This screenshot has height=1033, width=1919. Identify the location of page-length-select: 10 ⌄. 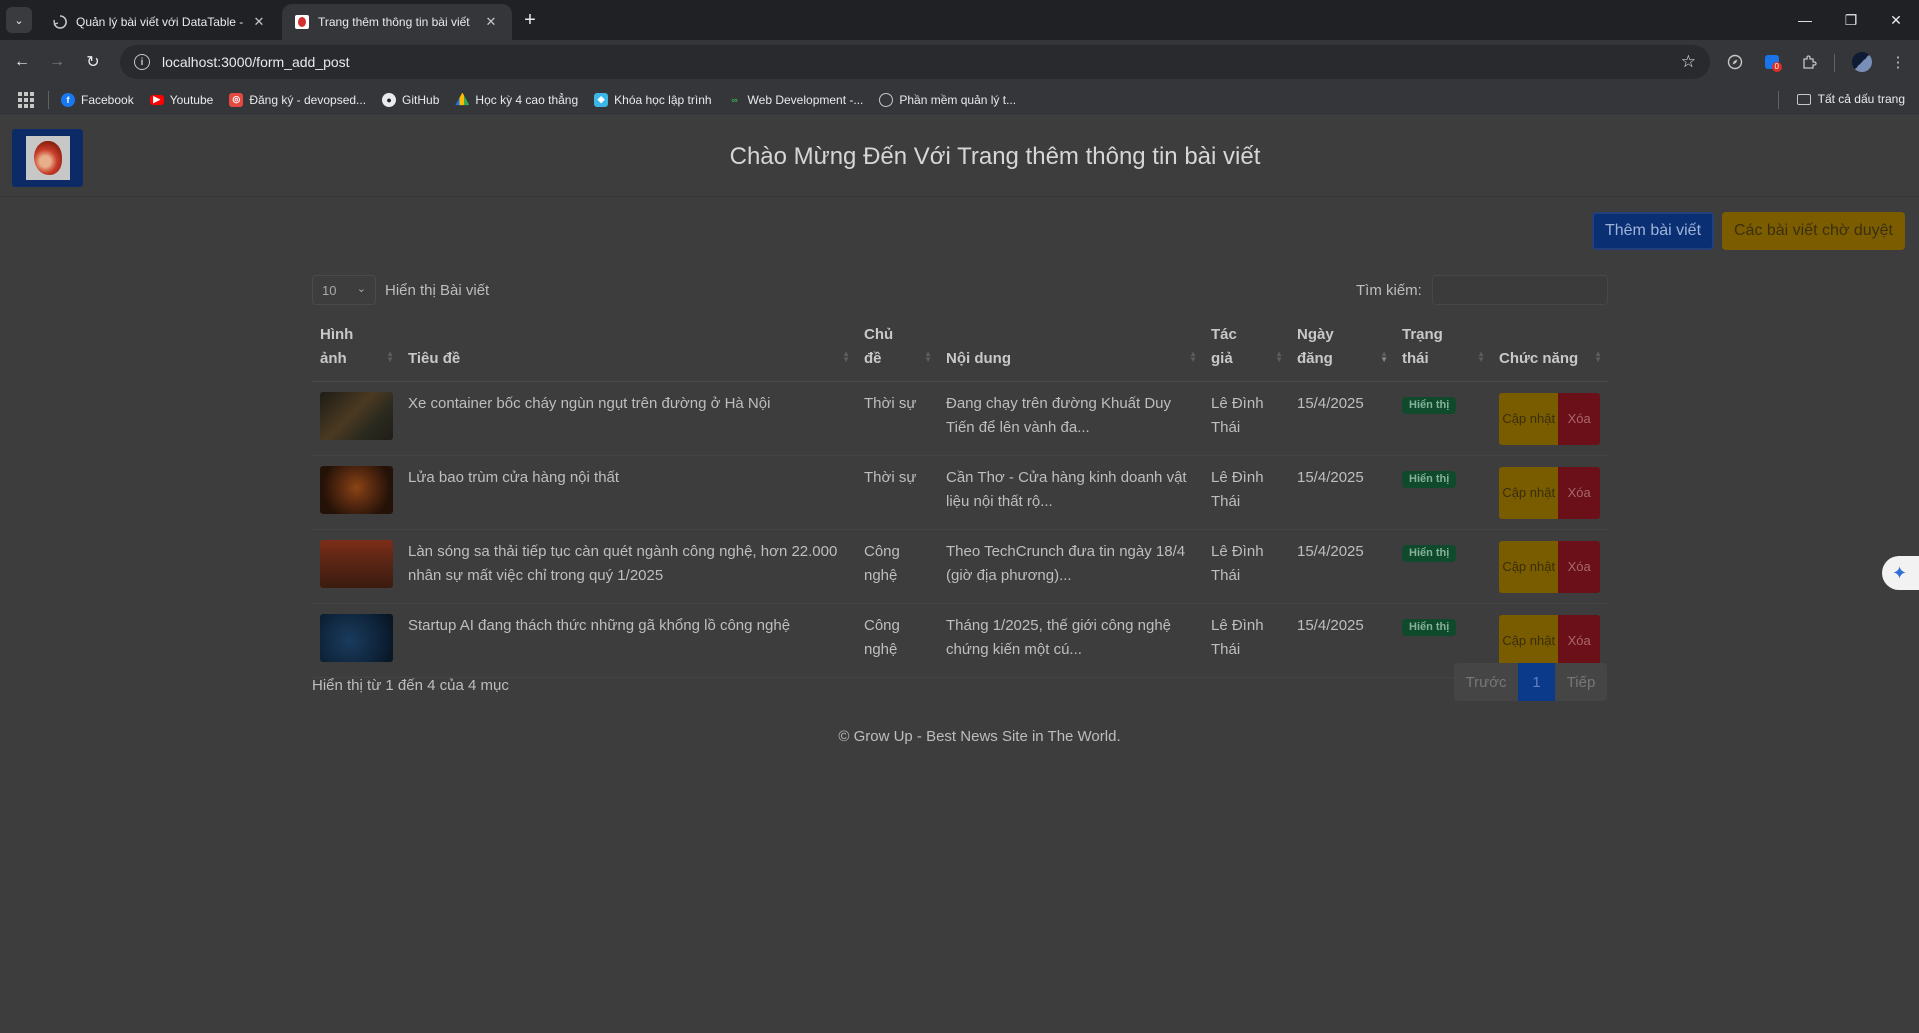
(344, 290).